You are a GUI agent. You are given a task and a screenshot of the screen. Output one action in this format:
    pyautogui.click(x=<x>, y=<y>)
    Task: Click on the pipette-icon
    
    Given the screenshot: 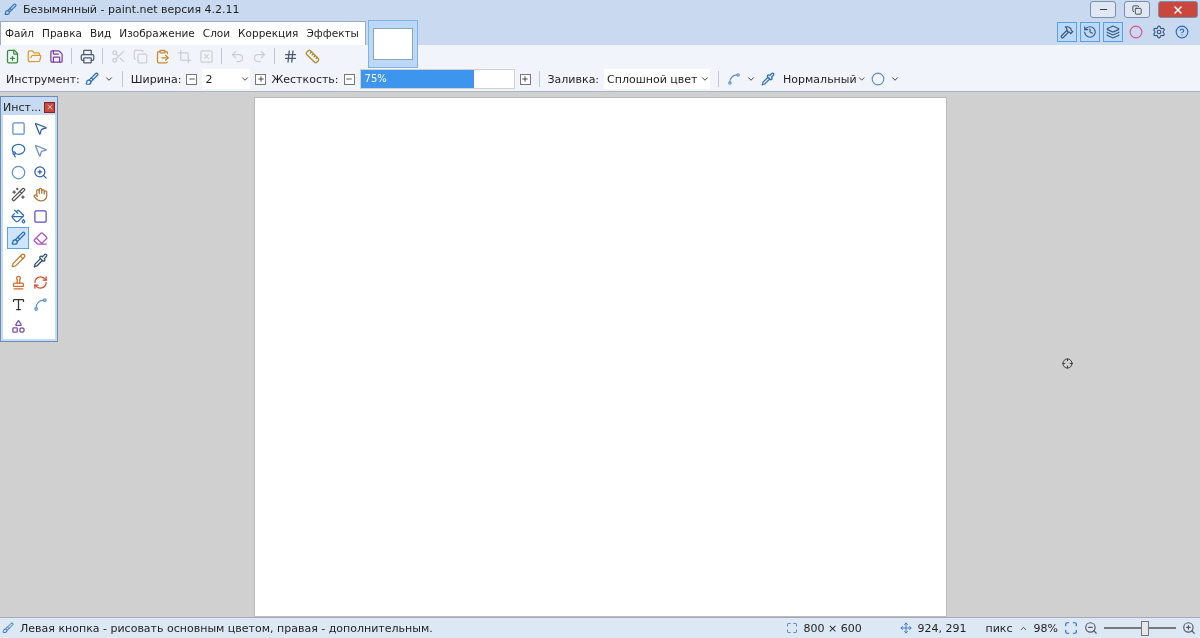 What is the action you would take?
    pyautogui.click(x=40, y=260)
    